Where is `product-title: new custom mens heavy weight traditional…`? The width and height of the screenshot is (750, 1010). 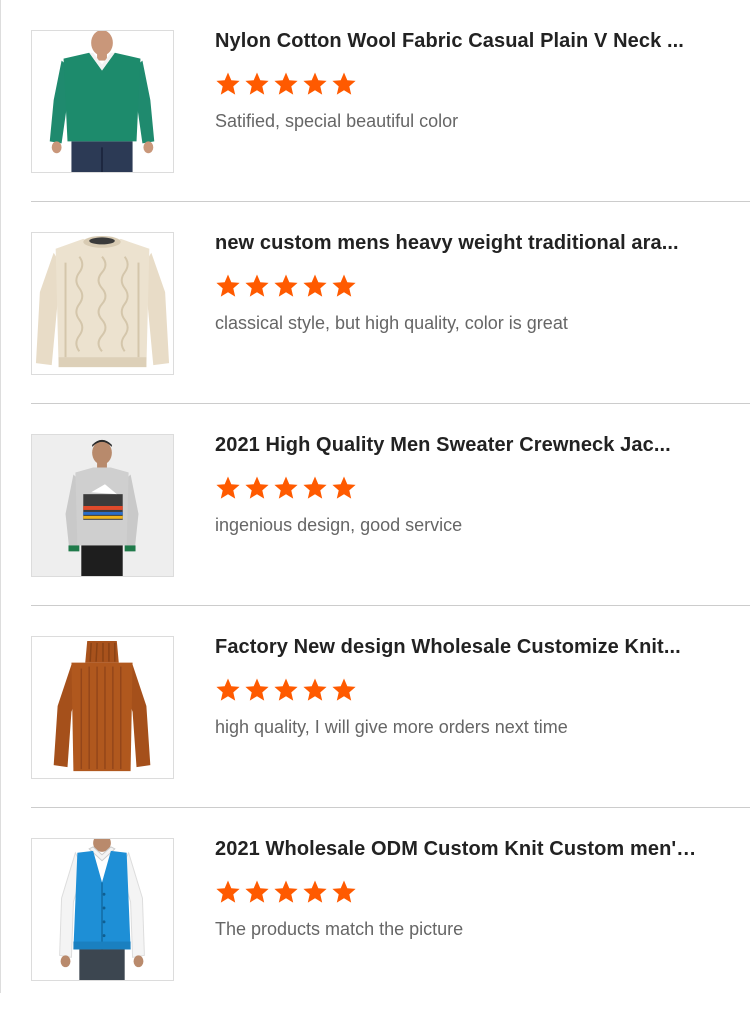 product-title: new custom mens heavy weight traditional… is located at coordinates (460, 243).